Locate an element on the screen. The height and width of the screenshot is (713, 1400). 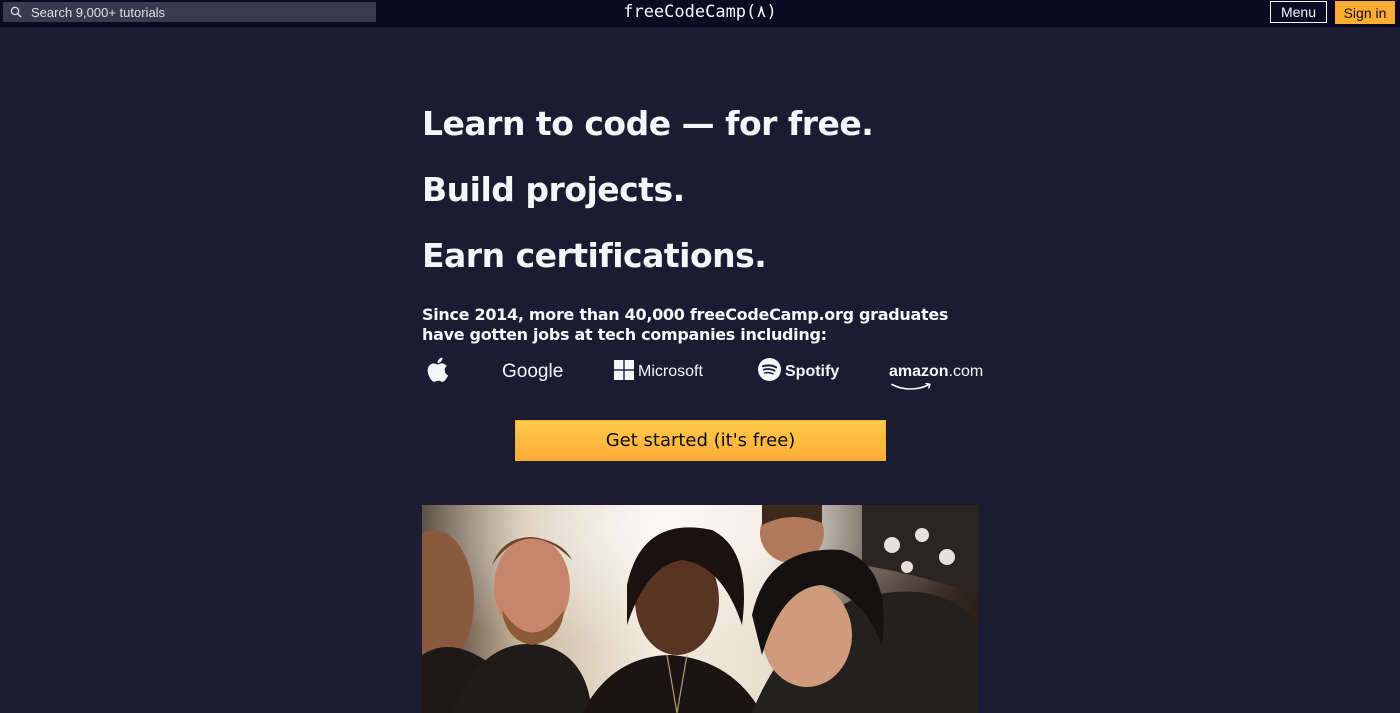
amazon-smile-icon is located at coordinates (913, 387).